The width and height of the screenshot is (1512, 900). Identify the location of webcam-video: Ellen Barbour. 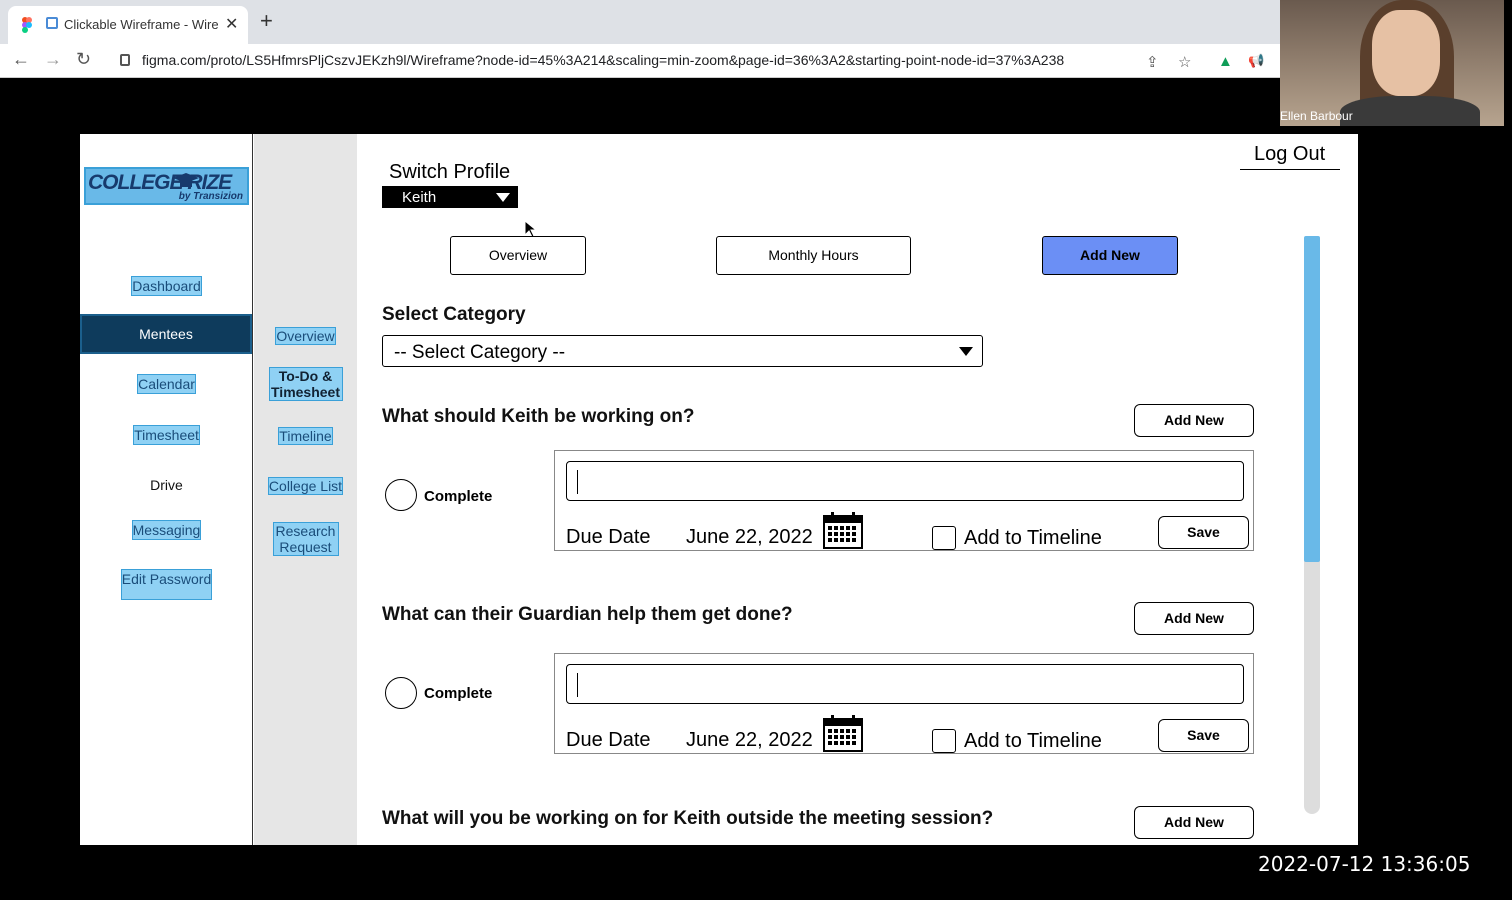
(1392, 63).